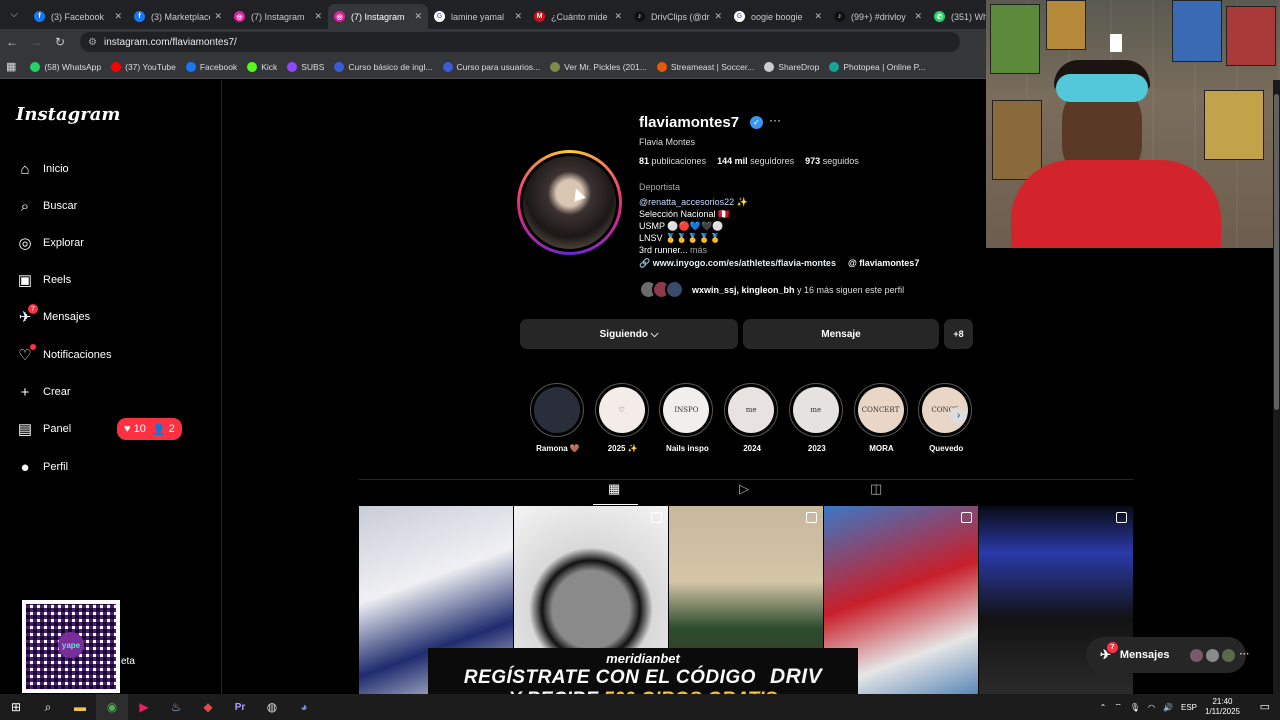 The height and width of the screenshot is (720, 1280). Describe the element at coordinates (252, 66) in the screenshot. I see `bookmark-icon` at that location.